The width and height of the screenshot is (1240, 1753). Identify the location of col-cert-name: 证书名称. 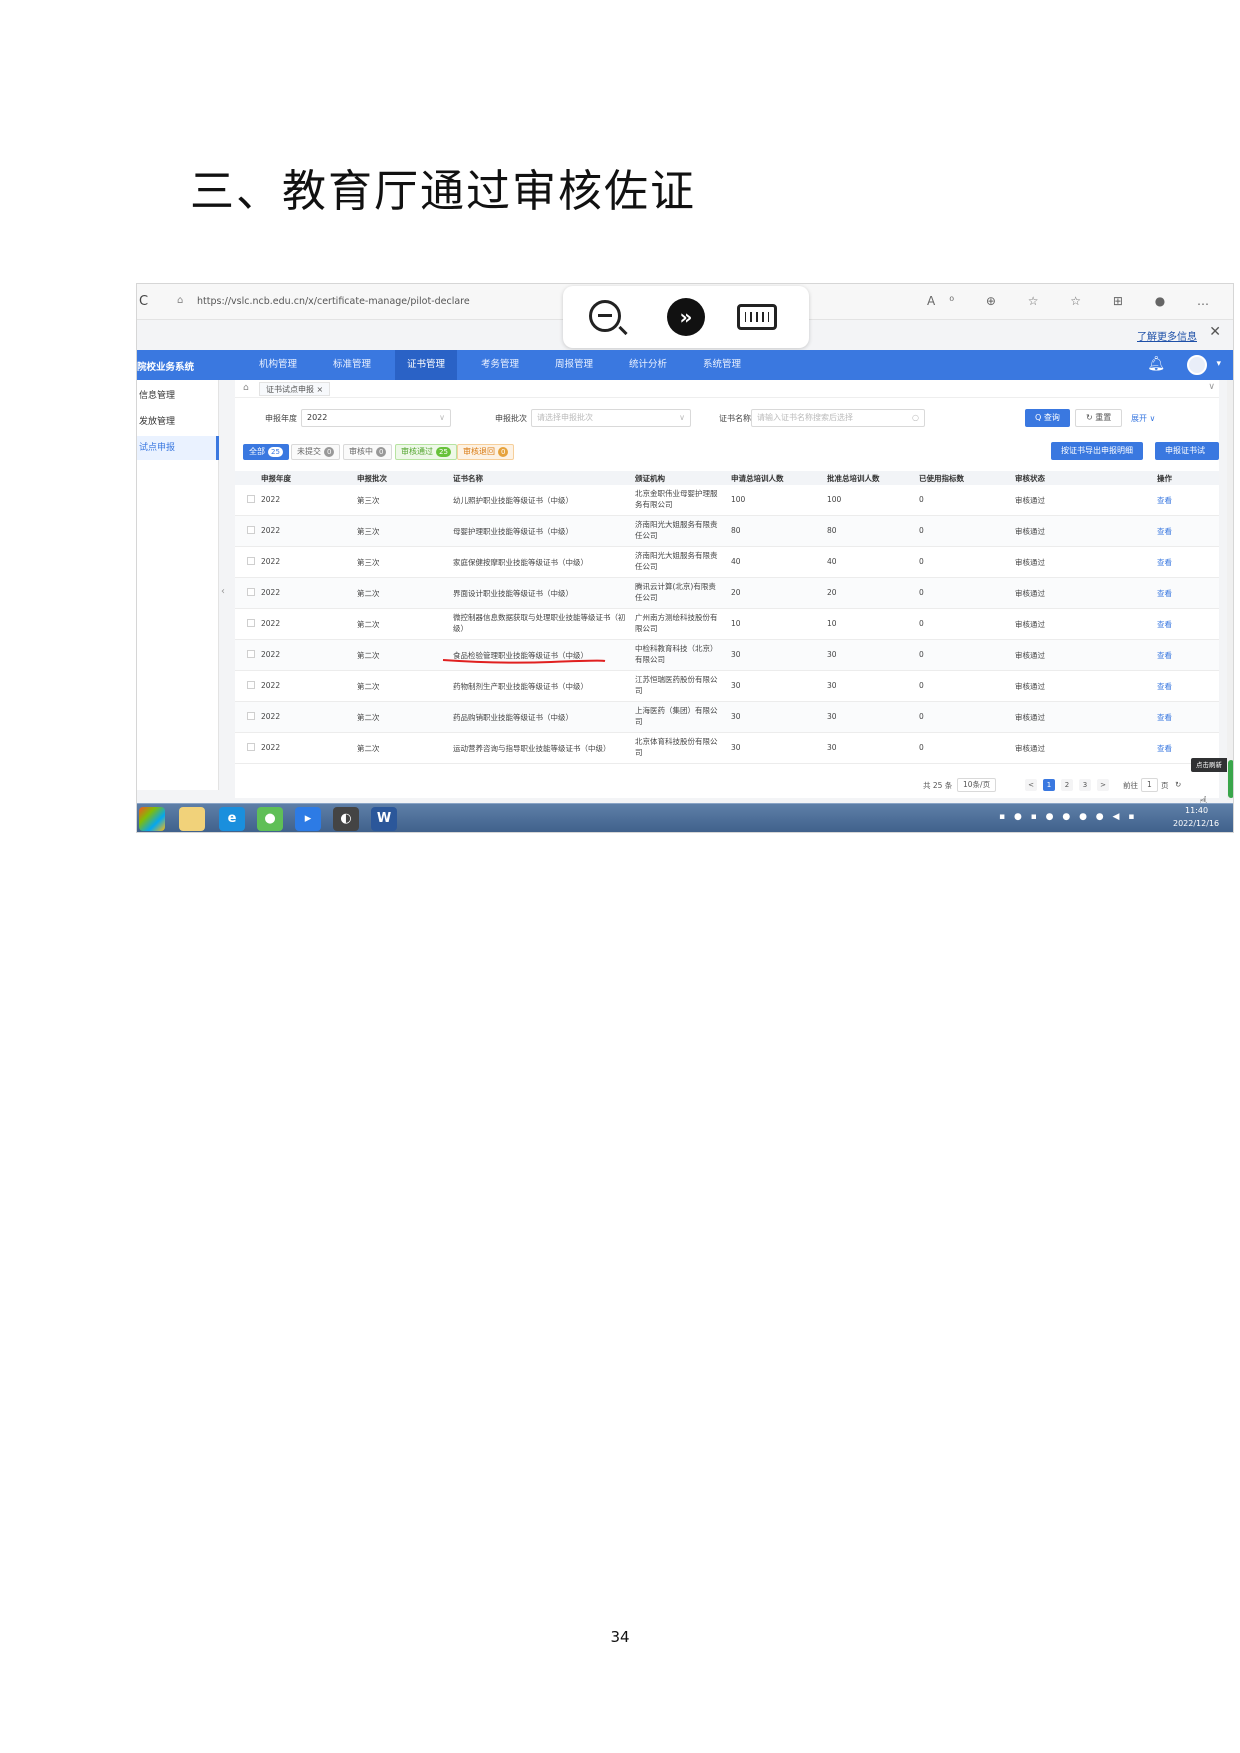
(468, 478).